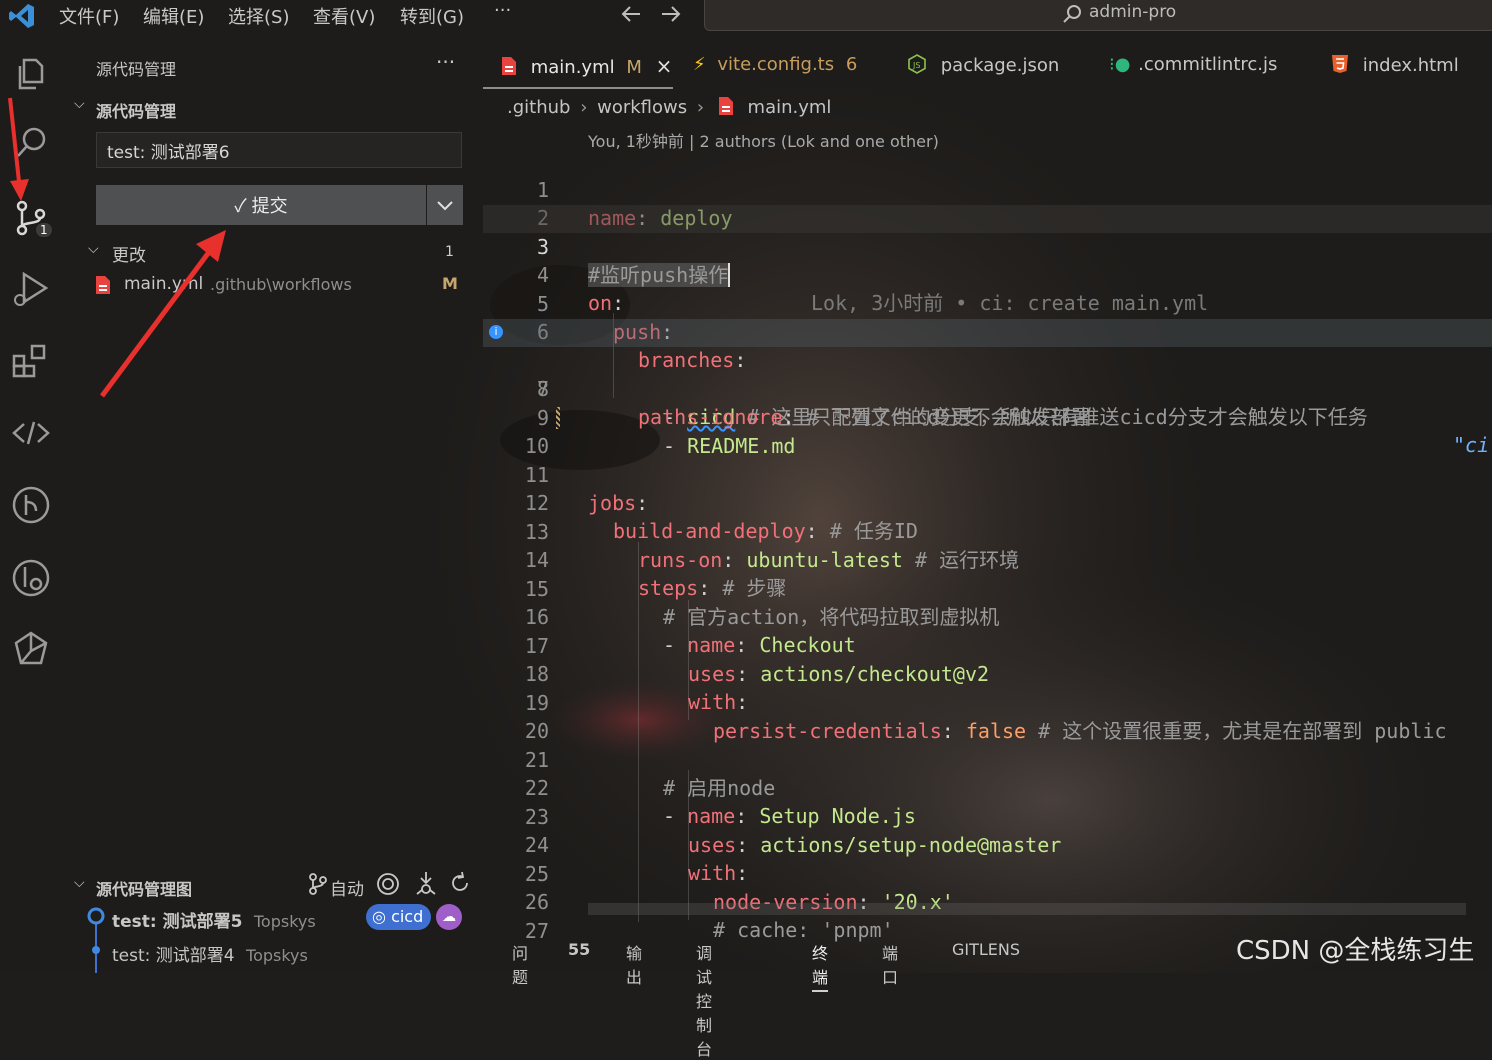  Describe the element at coordinates (536, 731) in the screenshot. I see `code-line: 20` at that location.